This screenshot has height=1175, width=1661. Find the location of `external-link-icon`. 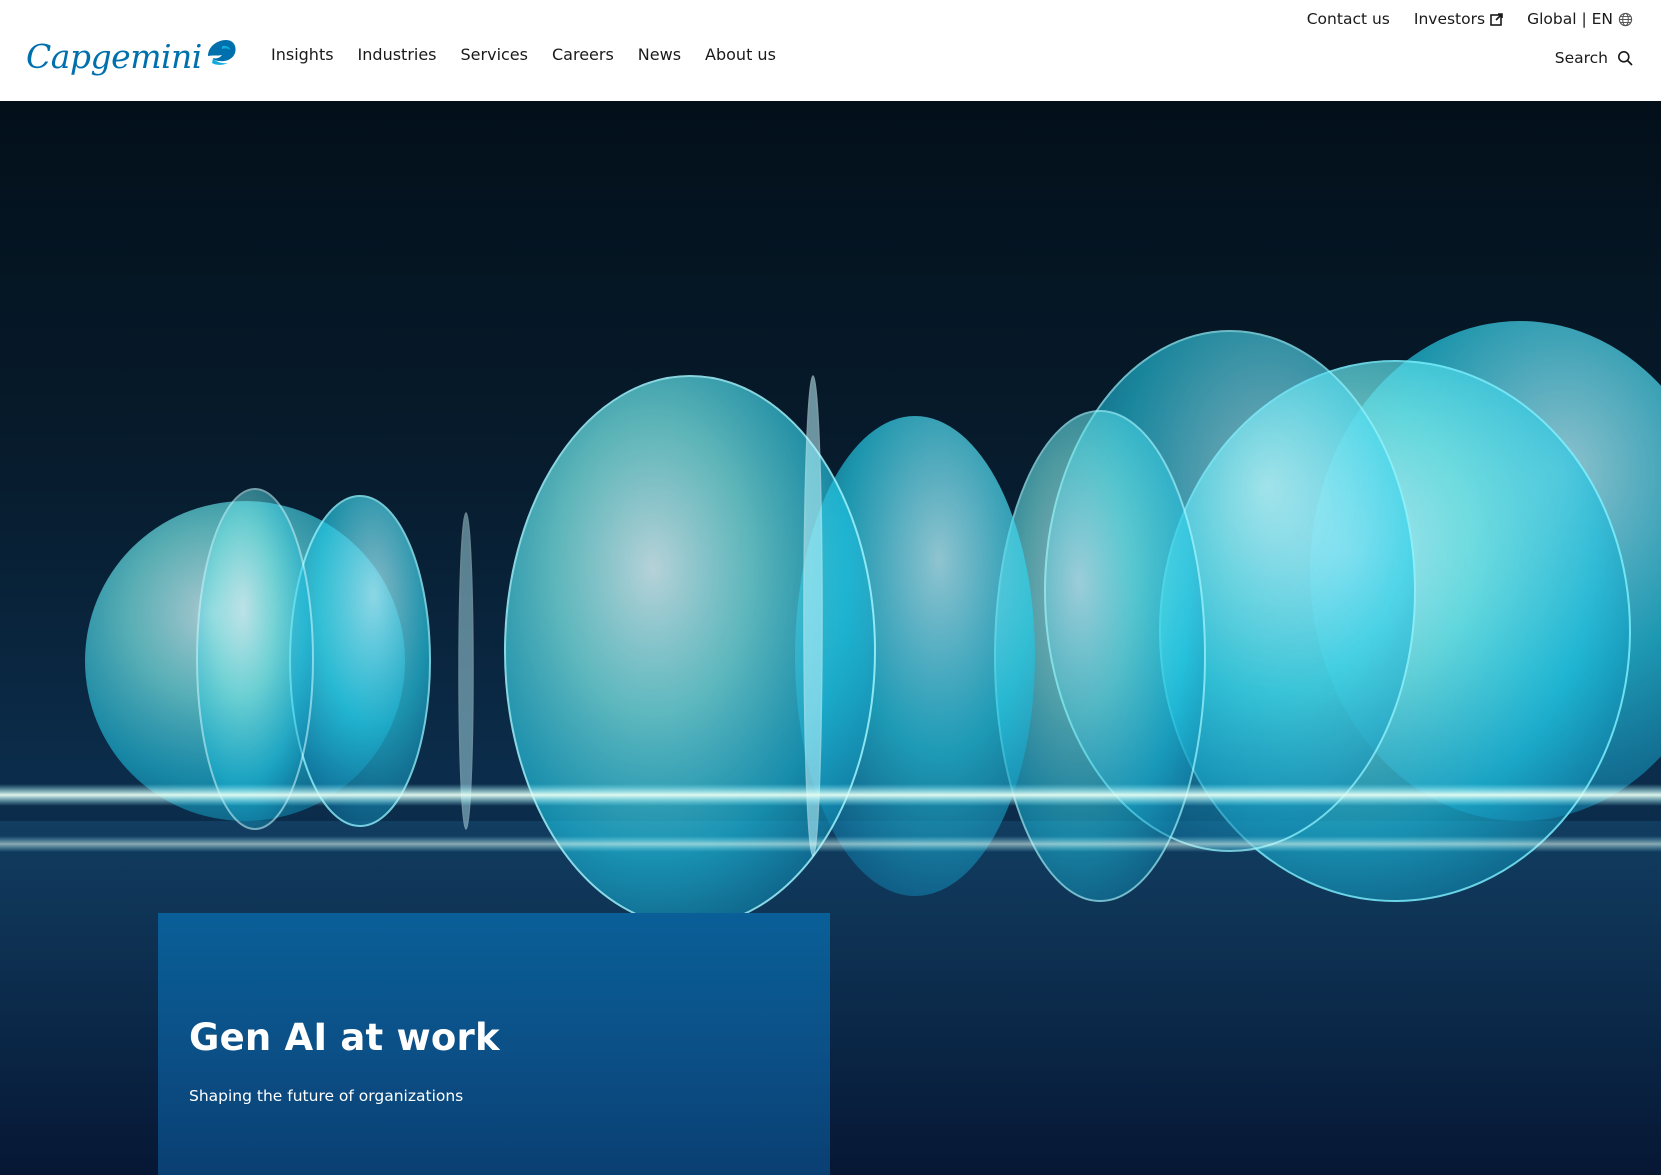

external-link-icon is located at coordinates (1496, 19).